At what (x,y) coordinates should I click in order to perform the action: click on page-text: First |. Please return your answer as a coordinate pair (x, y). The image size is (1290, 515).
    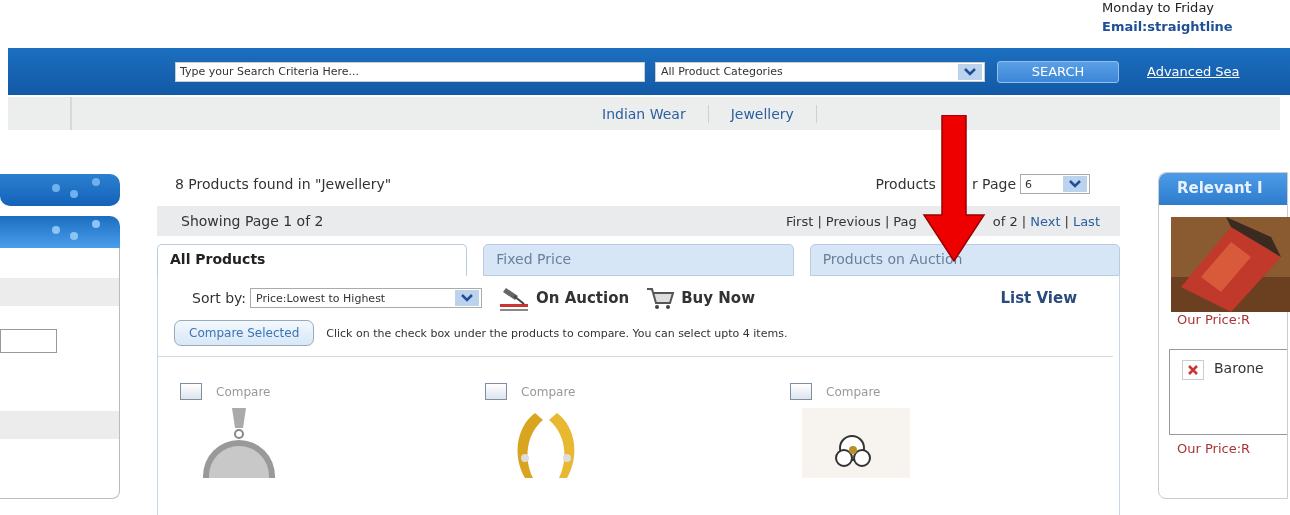
    Looking at the image, I should click on (803, 221).